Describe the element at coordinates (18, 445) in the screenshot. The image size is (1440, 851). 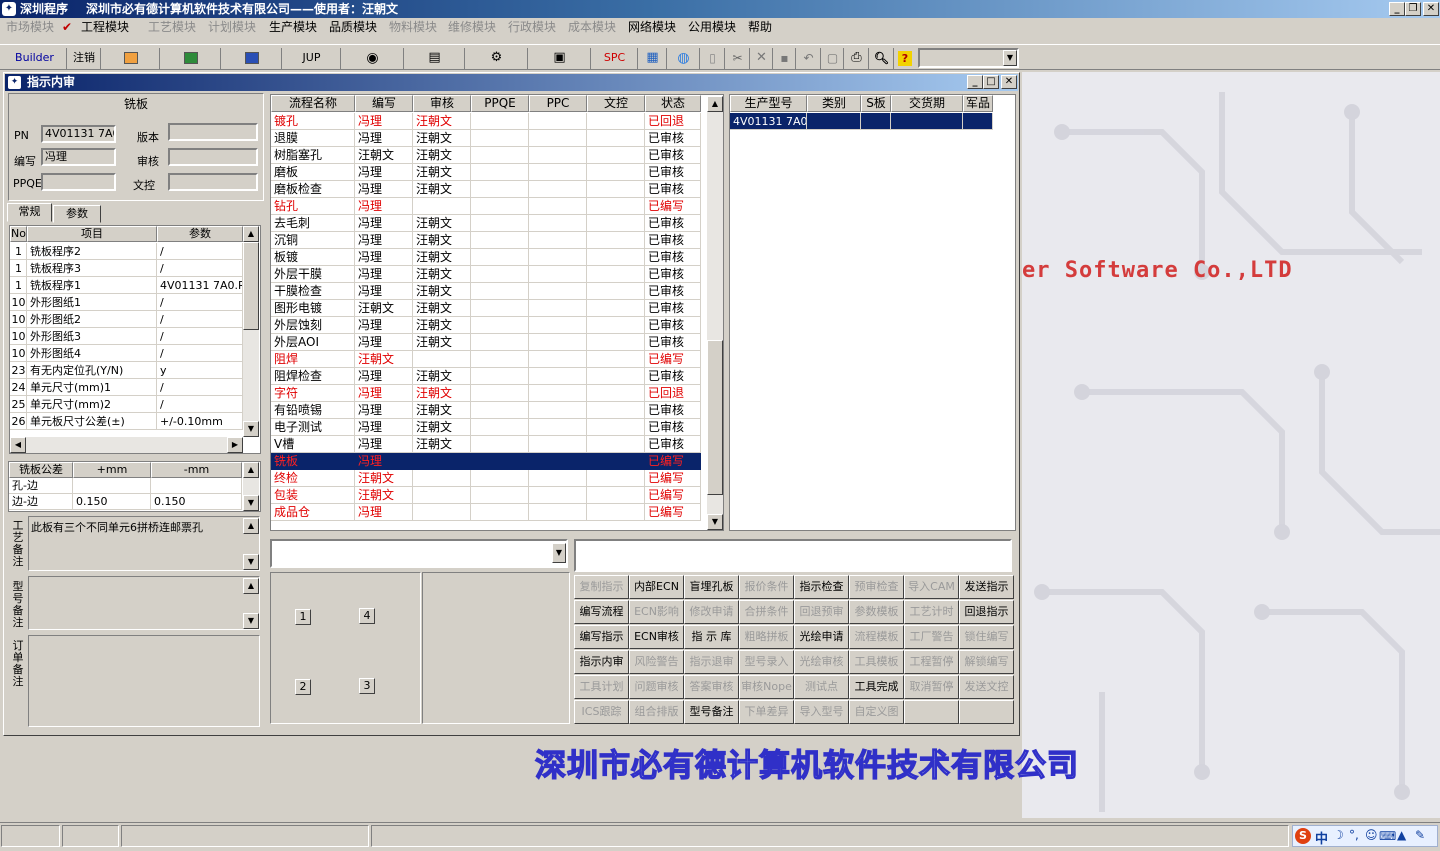
I see `scroll-left-icon: ◀` at that location.